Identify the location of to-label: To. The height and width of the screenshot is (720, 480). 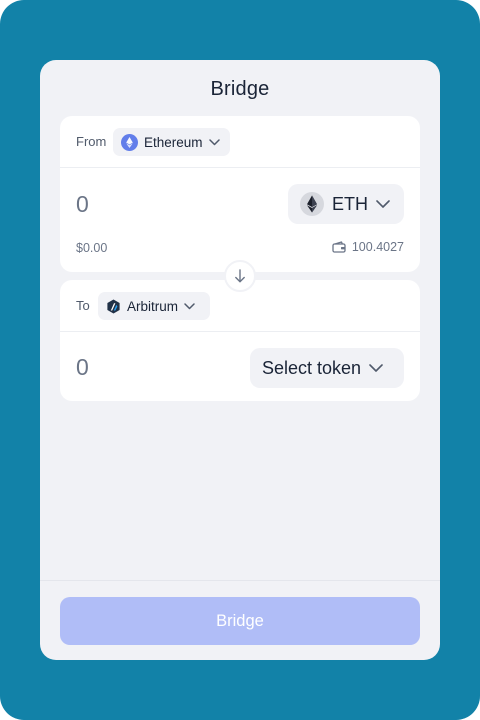
(83, 305).